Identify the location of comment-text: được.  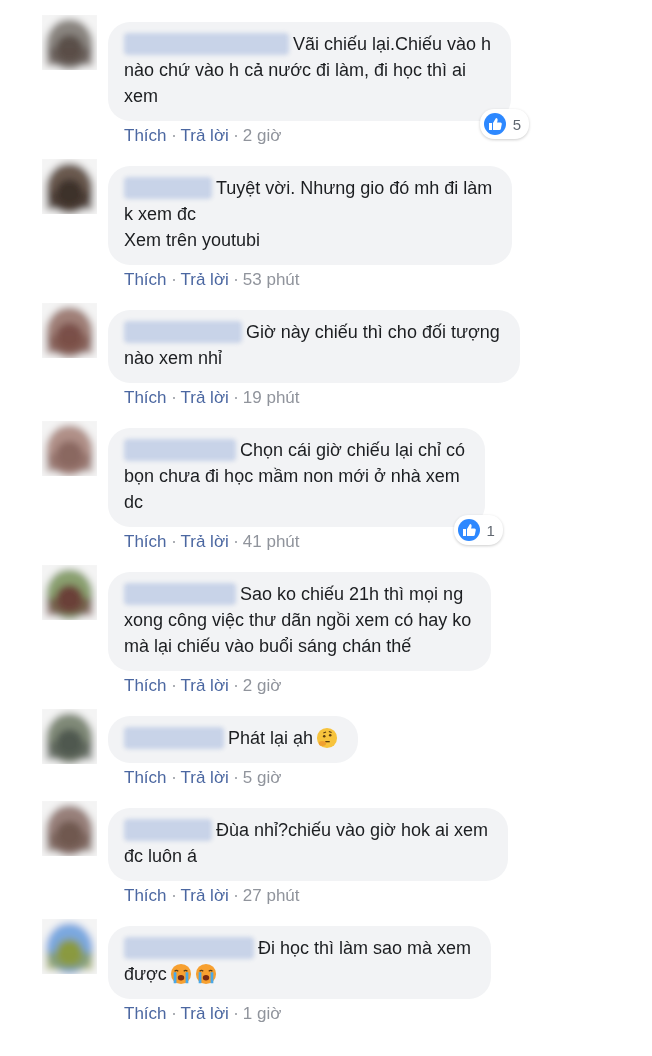
(145, 974).